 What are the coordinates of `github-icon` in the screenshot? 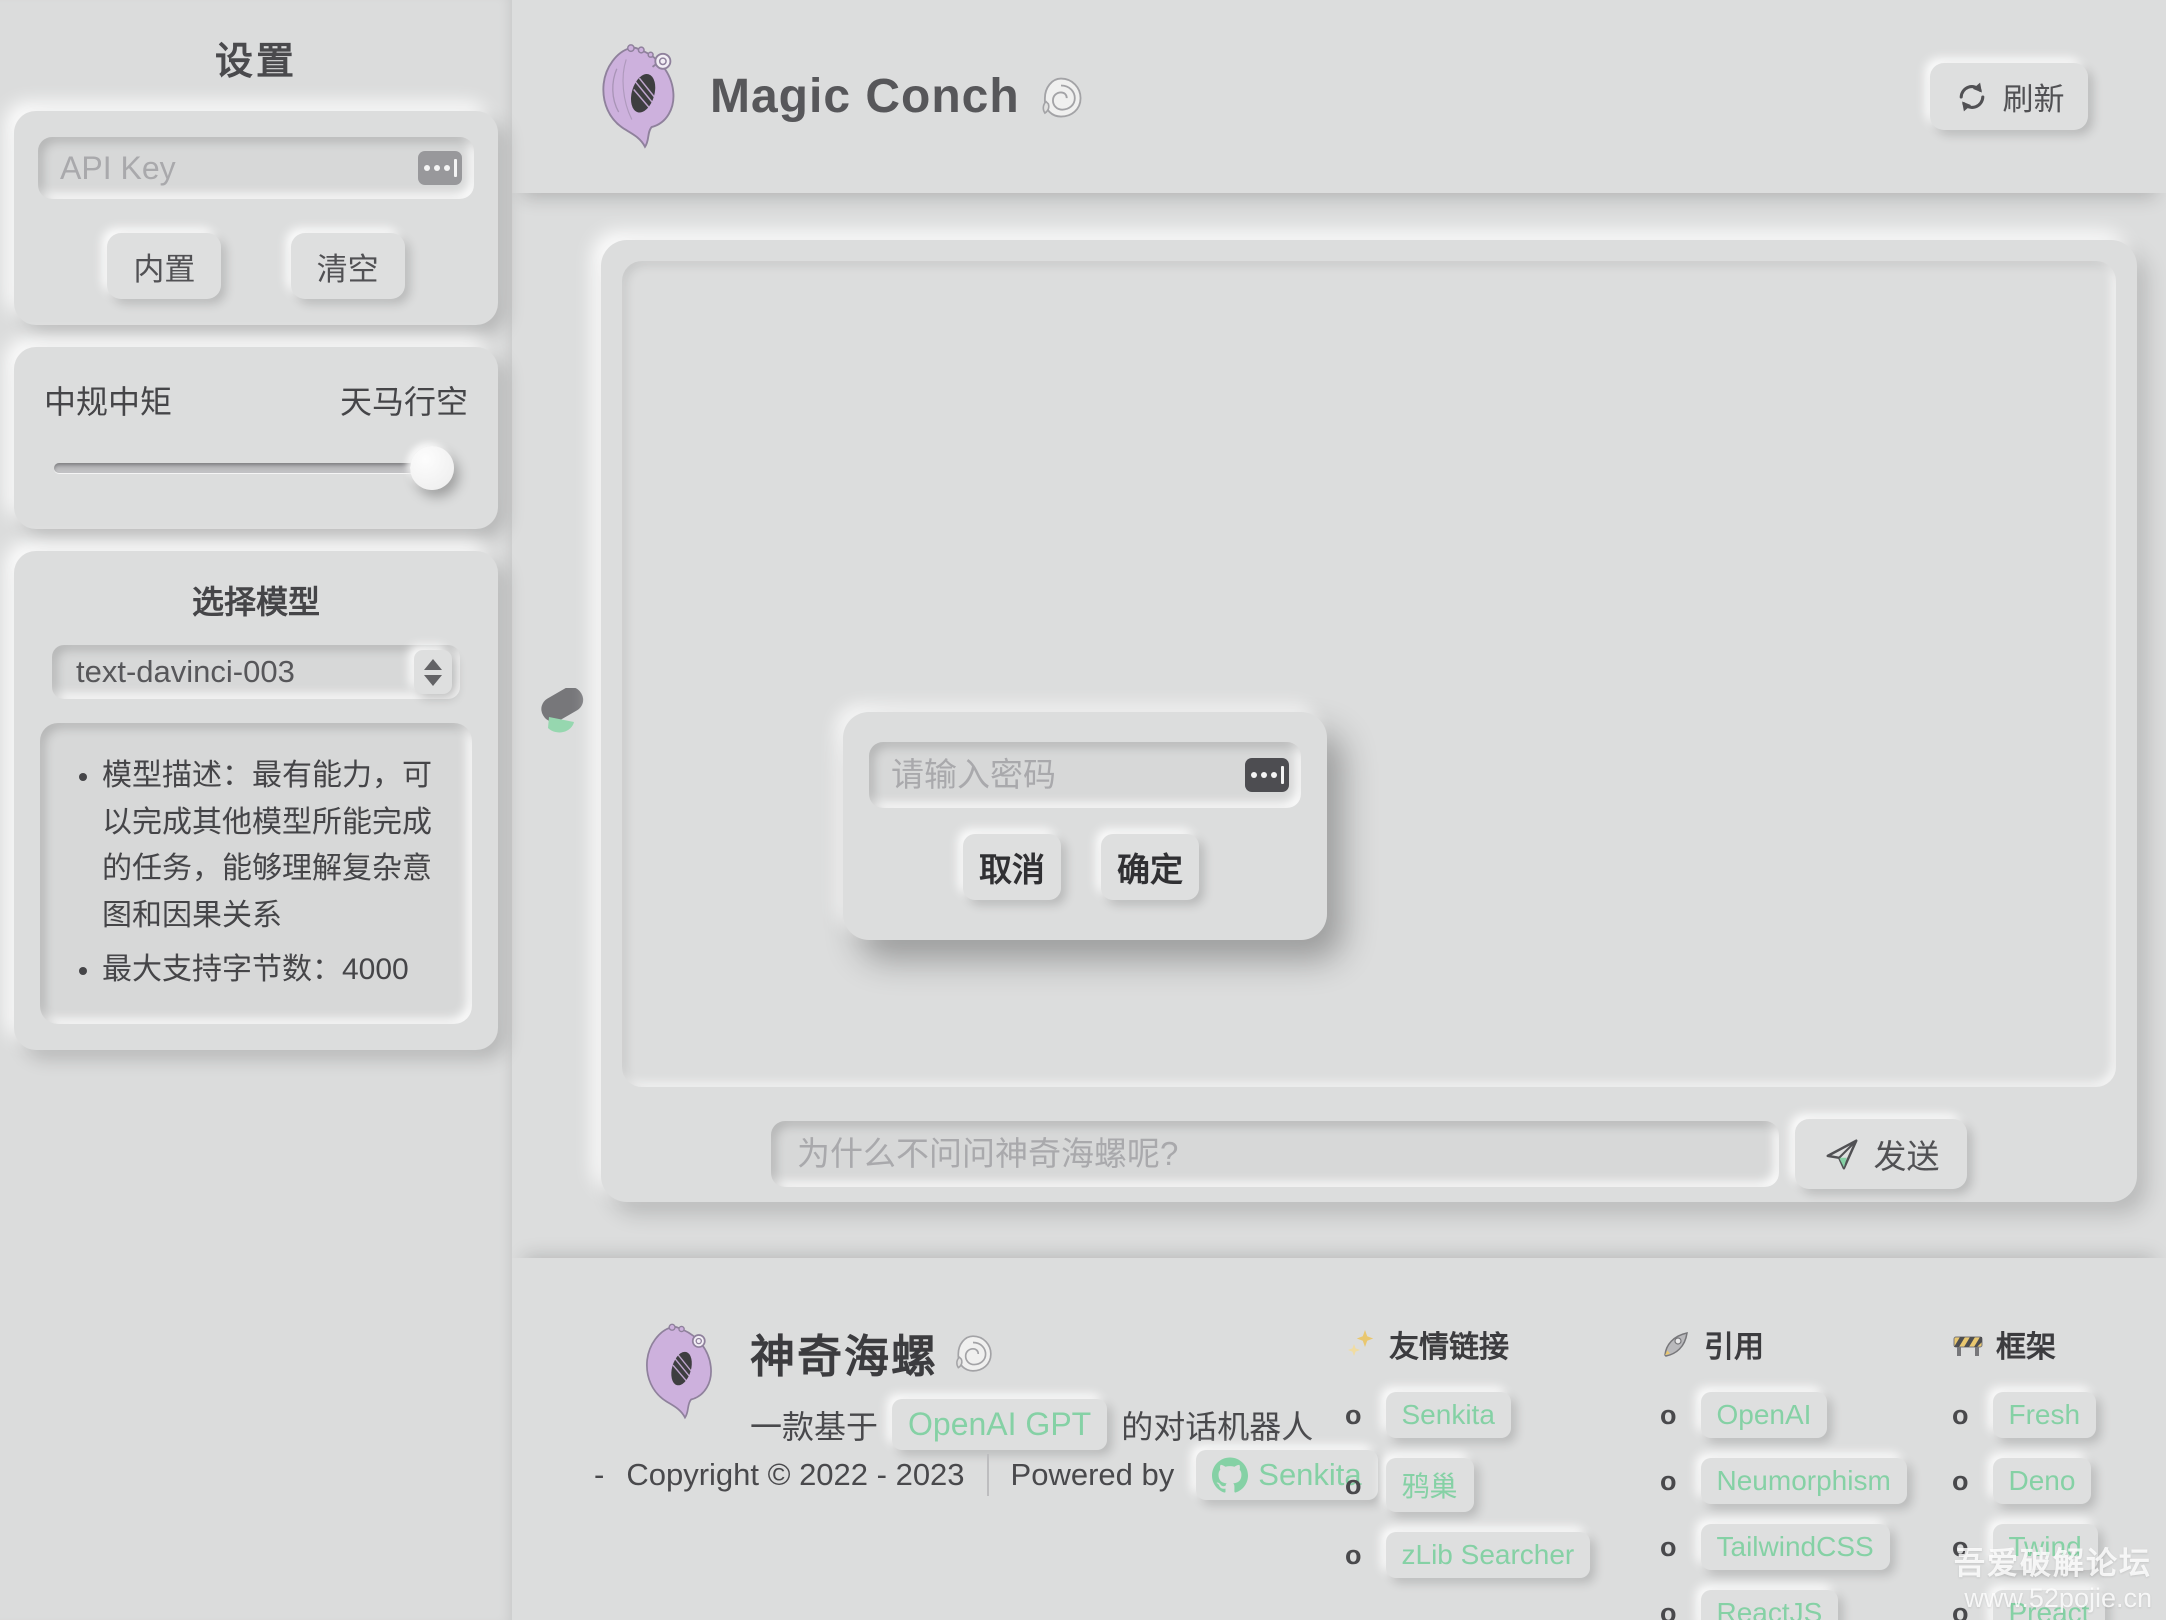 It's located at (1230, 1475).